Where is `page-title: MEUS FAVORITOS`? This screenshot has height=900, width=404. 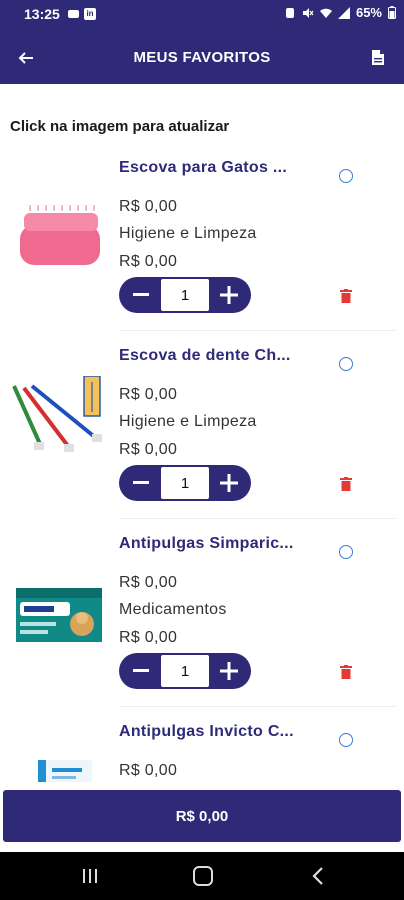 page-title: MEUS FAVORITOS is located at coordinates (202, 57).